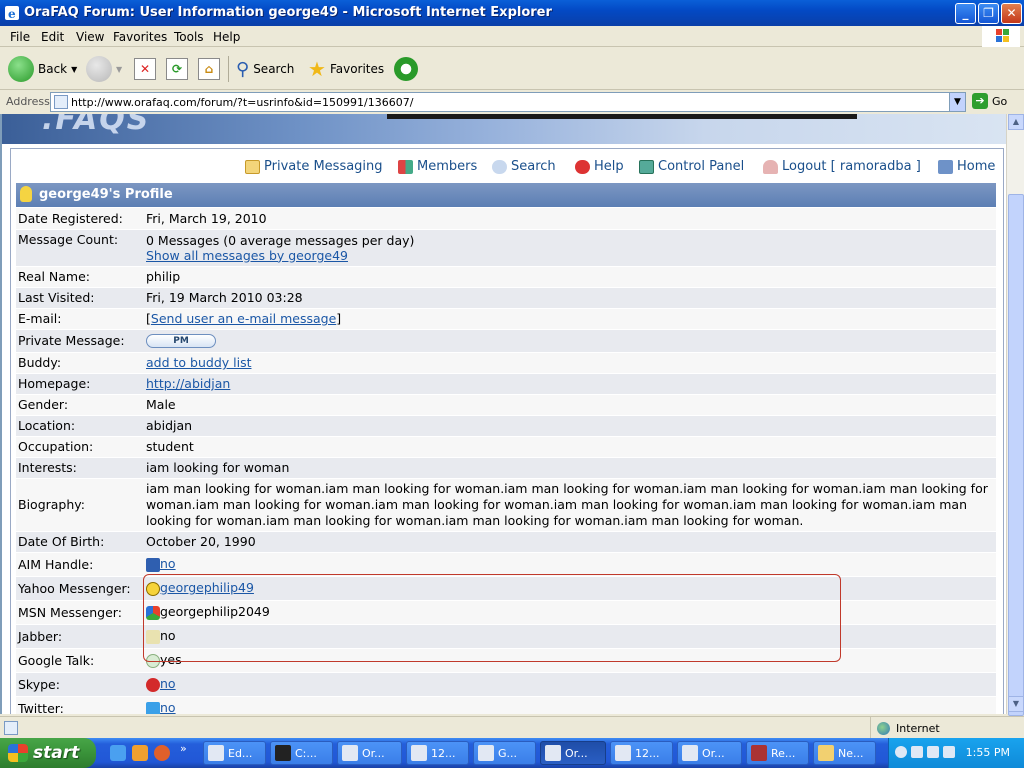 This screenshot has width=1024, height=768. I want to click on site-banner: .FAQS, so click(504, 129).